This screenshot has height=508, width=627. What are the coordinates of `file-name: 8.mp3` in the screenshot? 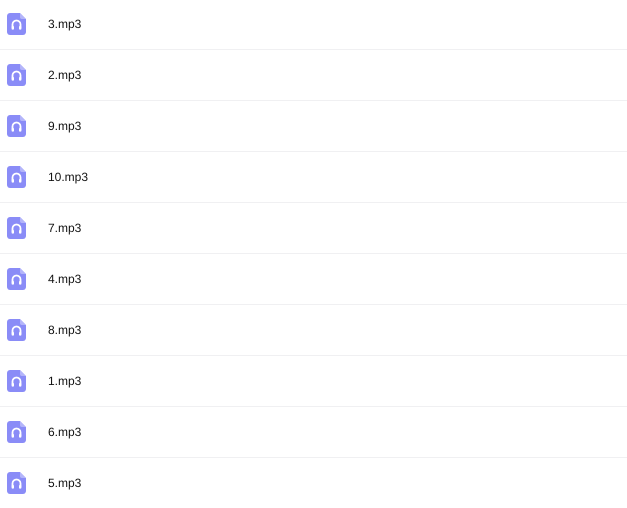 It's located at (65, 330).